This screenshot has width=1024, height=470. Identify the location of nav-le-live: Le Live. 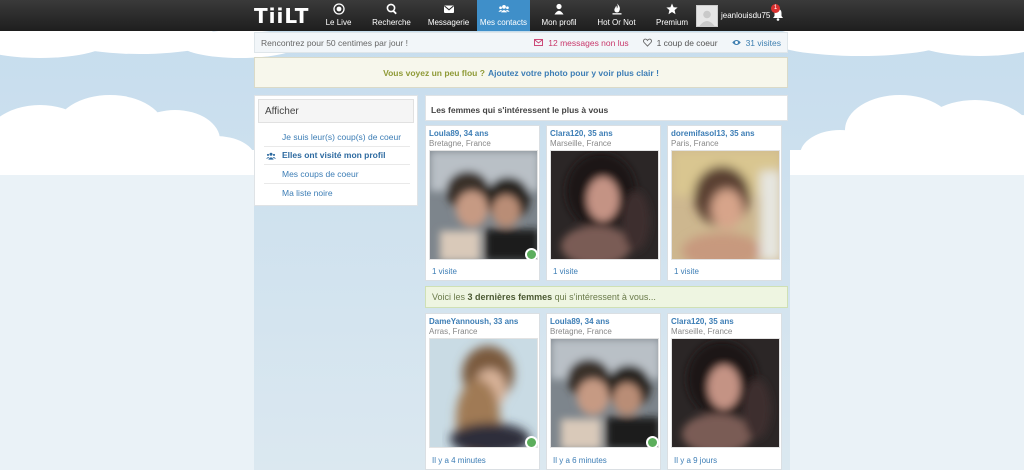
(338, 15).